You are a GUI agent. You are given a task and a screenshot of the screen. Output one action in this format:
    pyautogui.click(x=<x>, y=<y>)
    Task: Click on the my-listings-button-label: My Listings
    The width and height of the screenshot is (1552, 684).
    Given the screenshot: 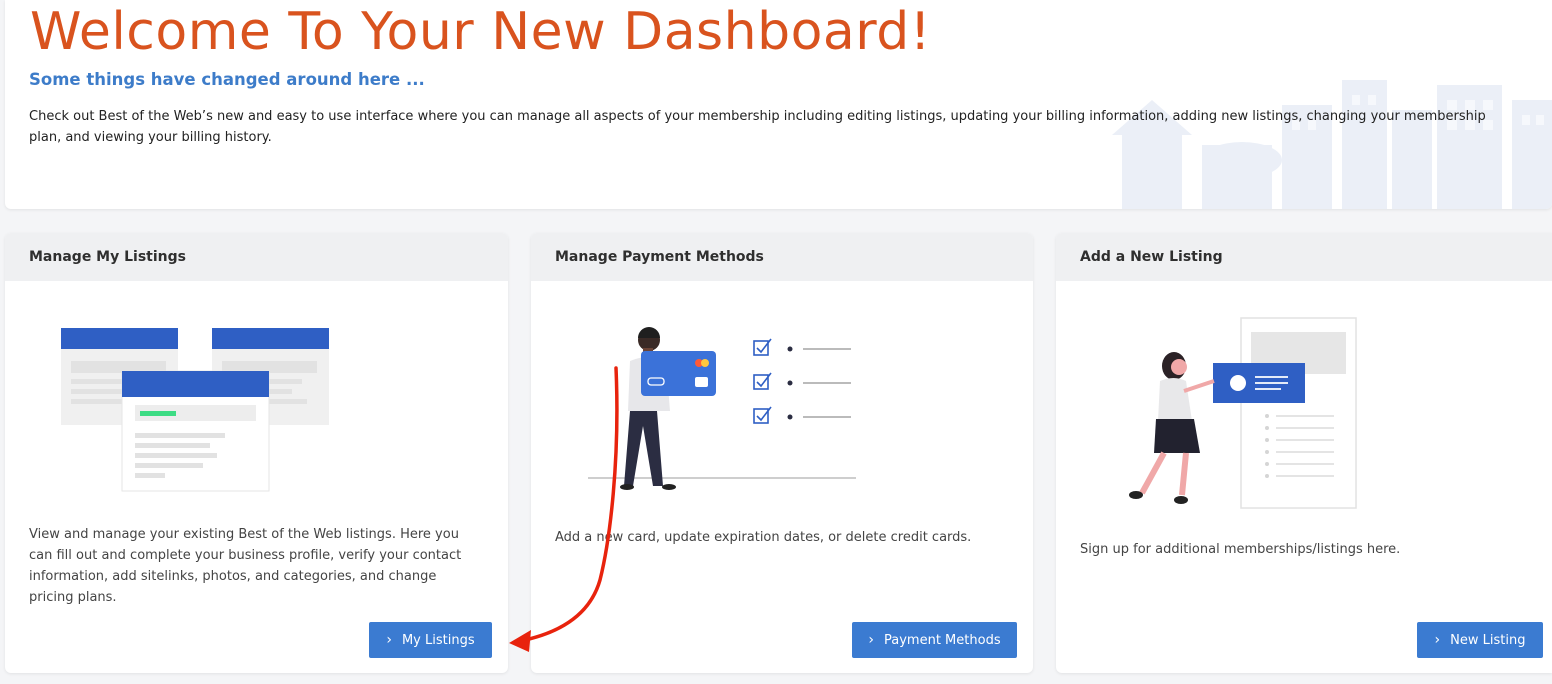 What is the action you would take?
    pyautogui.click(x=438, y=640)
    